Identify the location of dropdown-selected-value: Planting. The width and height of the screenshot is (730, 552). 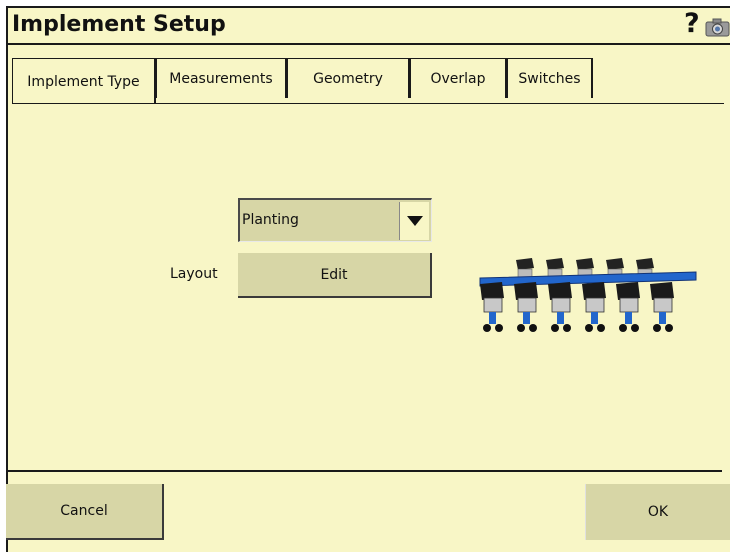
(270, 220).